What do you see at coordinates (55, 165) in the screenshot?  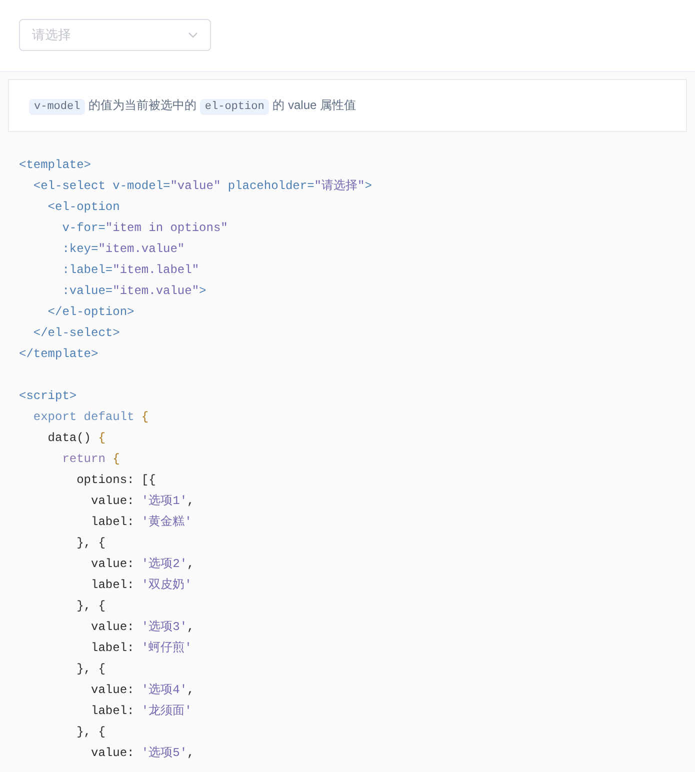 I see `code-line: <template>` at bounding box center [55, 165].